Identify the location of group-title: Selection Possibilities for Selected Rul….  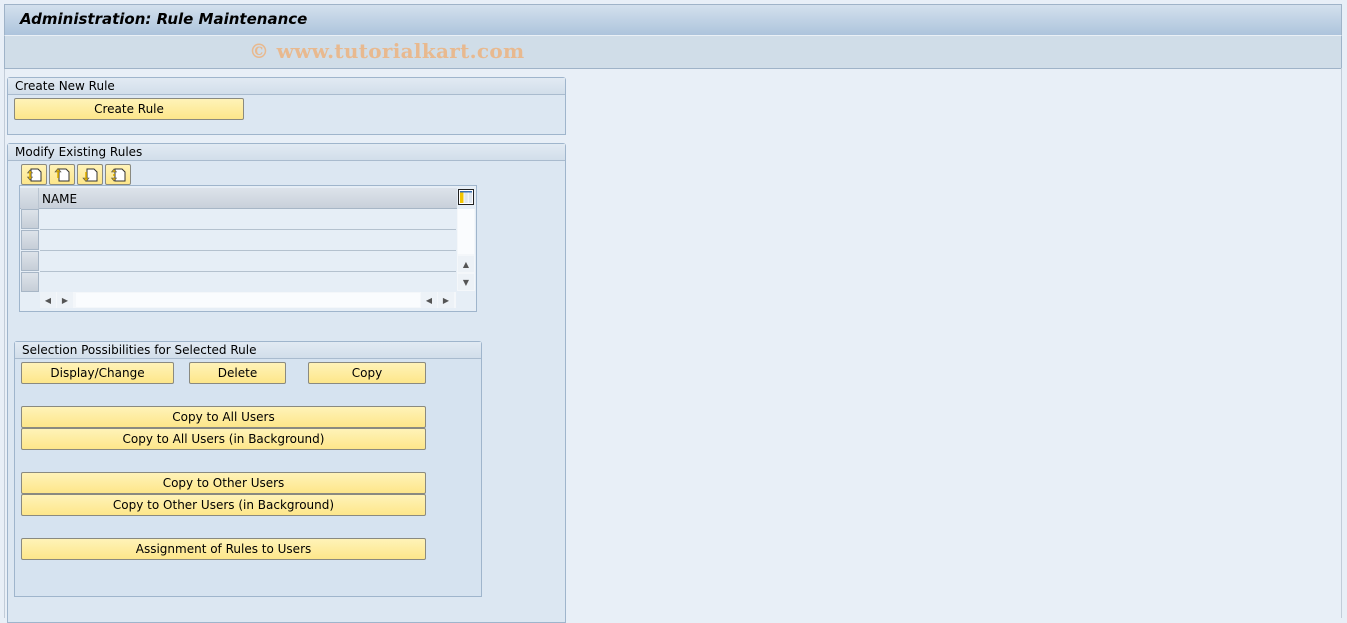
(248, 350).